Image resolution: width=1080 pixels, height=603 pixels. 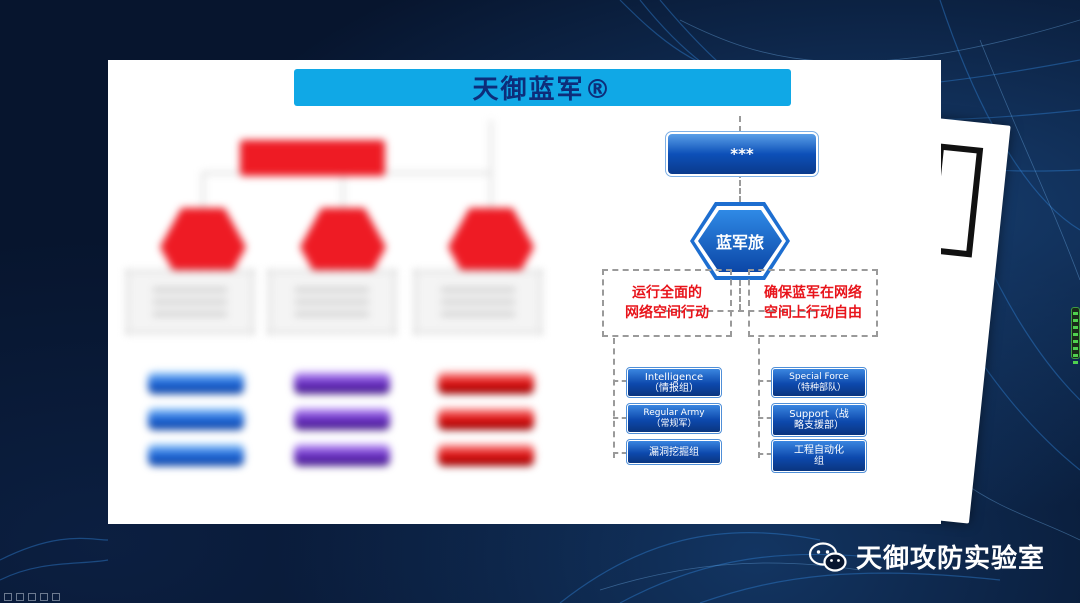 I want to click on unit-sublabel: （特种部队）, so click(x=818, y=387).